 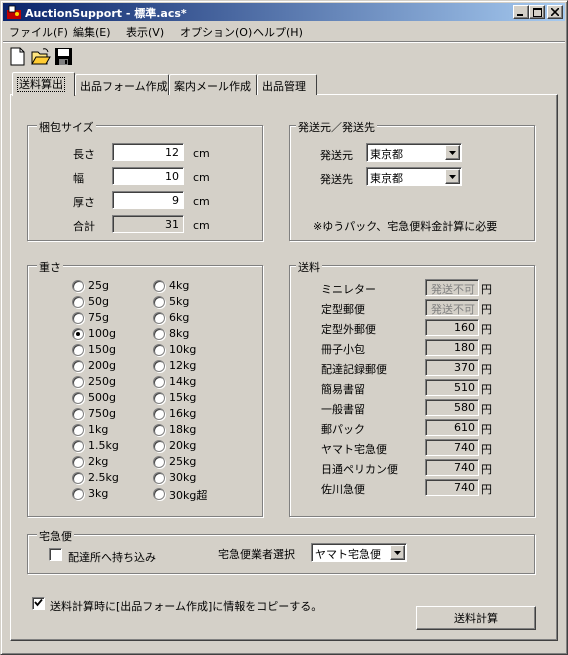 I want to click on weight-option-label: 30kg, so click(x=183, y=477).